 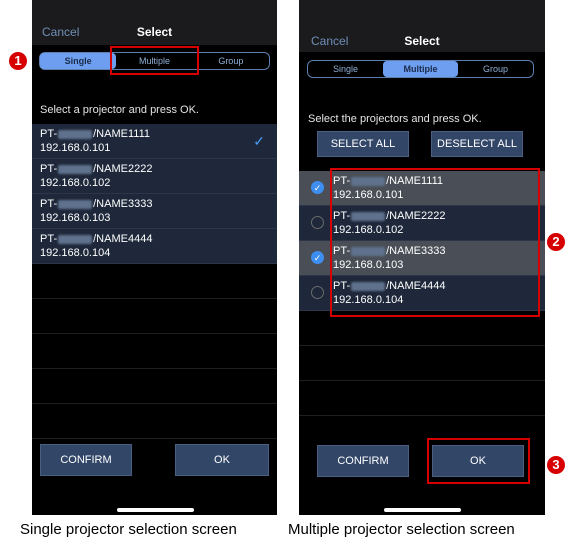 What do you see at coordinates (401, 529) in the screenshot?
I see `caption-multiple: Multiple projector selection screen` at bounding box center [401, 529].